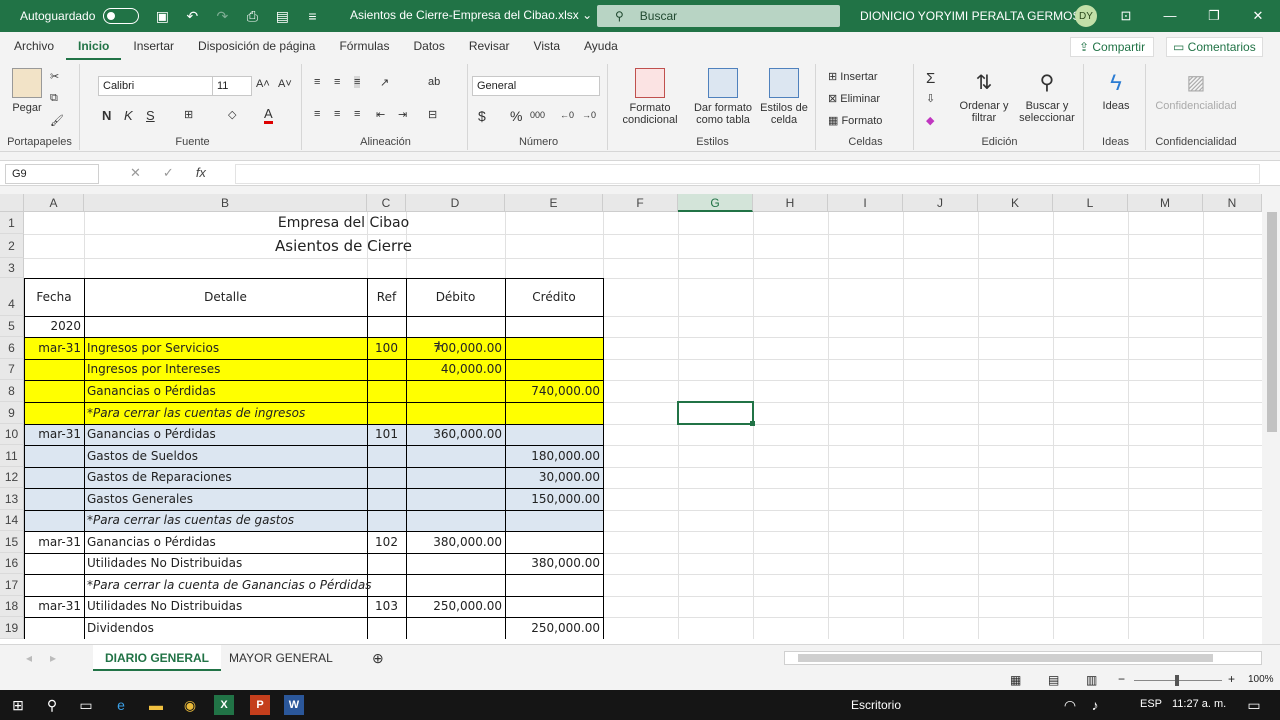  Describe the element at coordinates (80, 16) in the screenshot. I see `autosave: Autoguardado` at that location.